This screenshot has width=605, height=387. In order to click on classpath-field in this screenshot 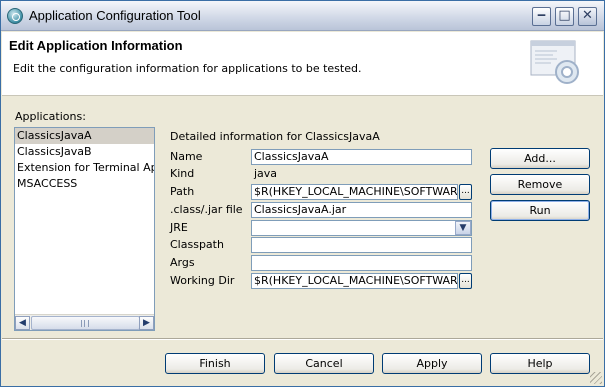, I will do `click(361, 245)`.